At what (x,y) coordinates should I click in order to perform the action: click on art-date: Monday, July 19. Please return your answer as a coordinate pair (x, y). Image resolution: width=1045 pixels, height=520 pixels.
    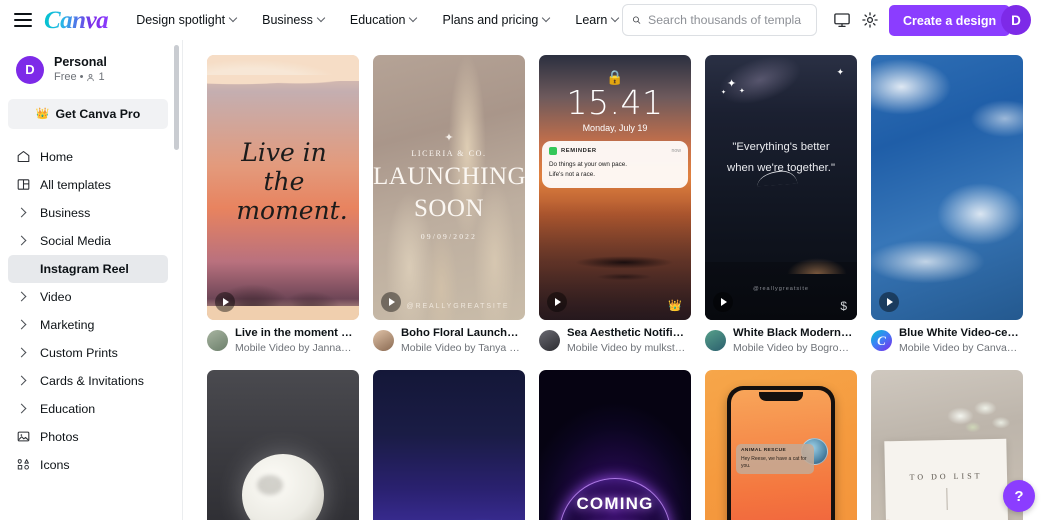
    Looking at the image, I should click on (615, 128).